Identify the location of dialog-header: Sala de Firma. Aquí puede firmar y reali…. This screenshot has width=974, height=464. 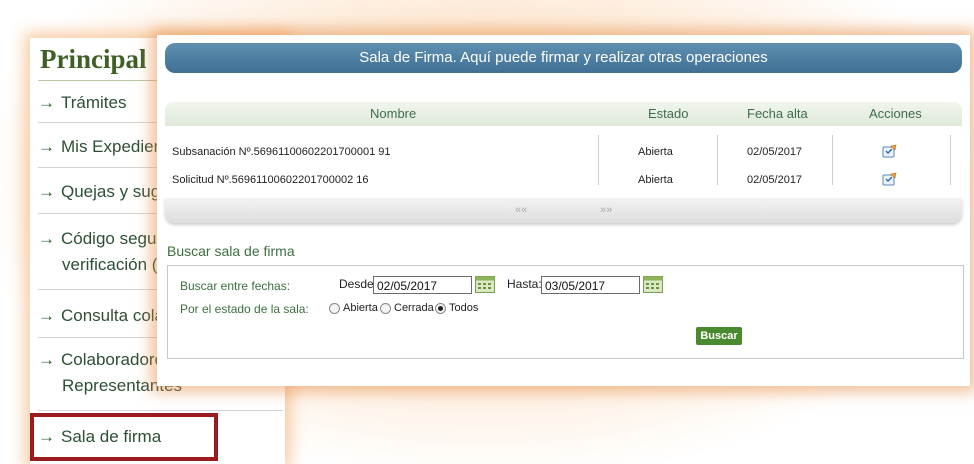
(563, 58).